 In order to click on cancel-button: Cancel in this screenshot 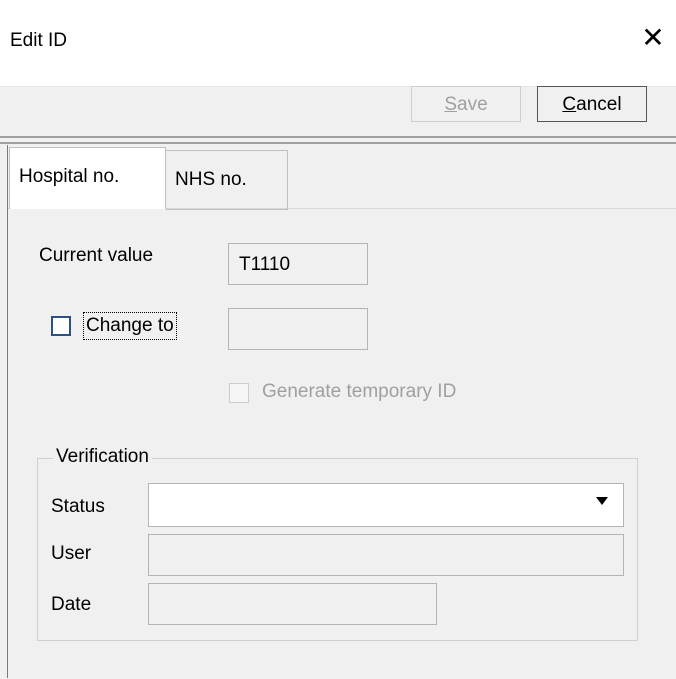, I will do `click(592, 104)`.